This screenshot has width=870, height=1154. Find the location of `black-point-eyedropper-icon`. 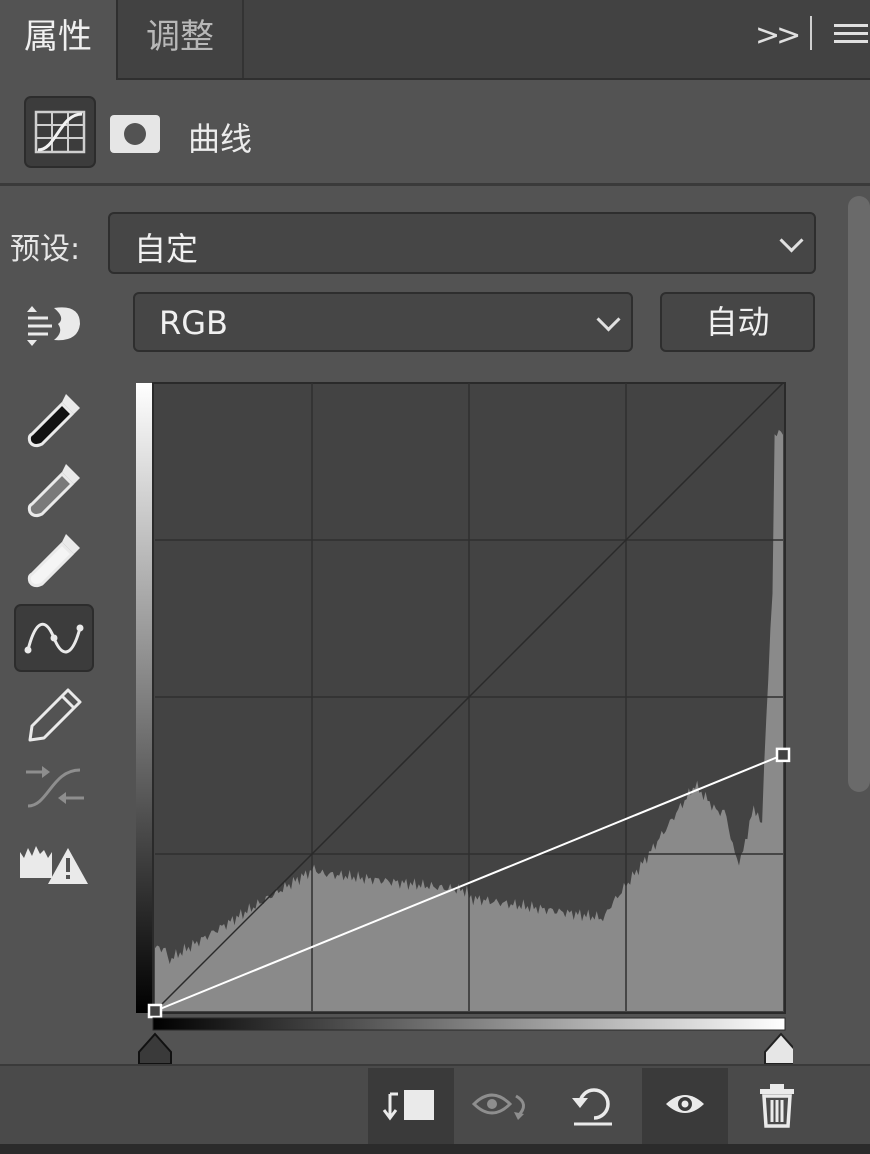

black-point-eyedropper-icon is located at coordinates (54, 418).